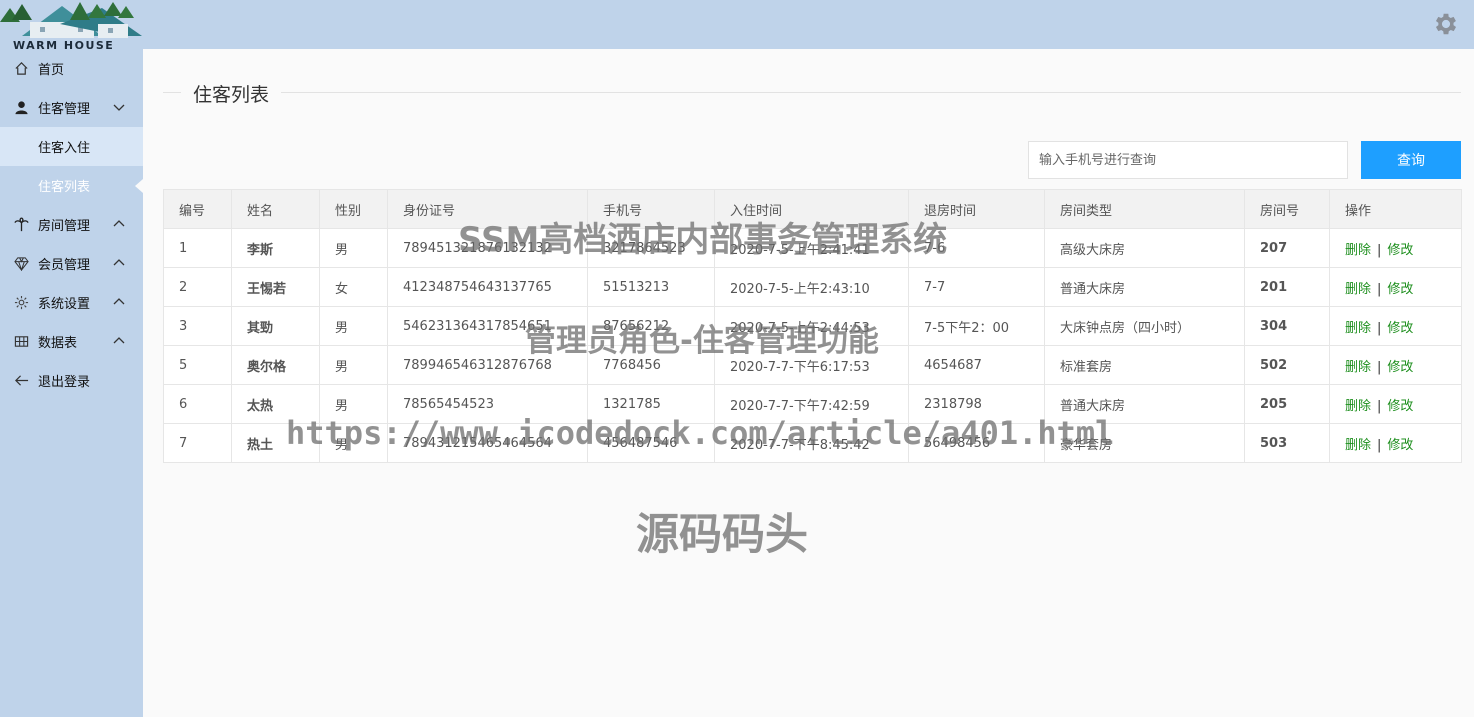  Describe the element at coordinates (487, 287) in the screenshot. I see `cell-id-card: 412348754643137765` at that location.